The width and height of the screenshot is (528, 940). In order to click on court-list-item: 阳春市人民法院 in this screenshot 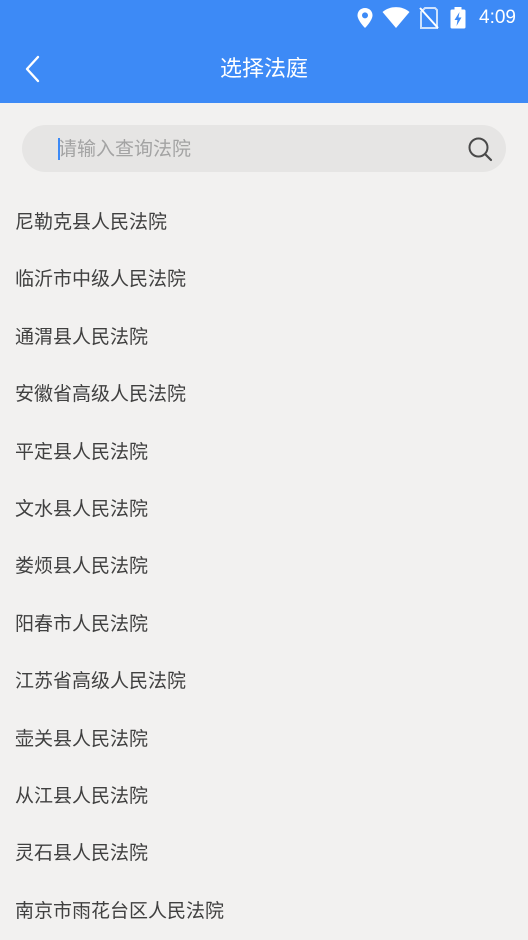, I will do `click(264, 624)`.